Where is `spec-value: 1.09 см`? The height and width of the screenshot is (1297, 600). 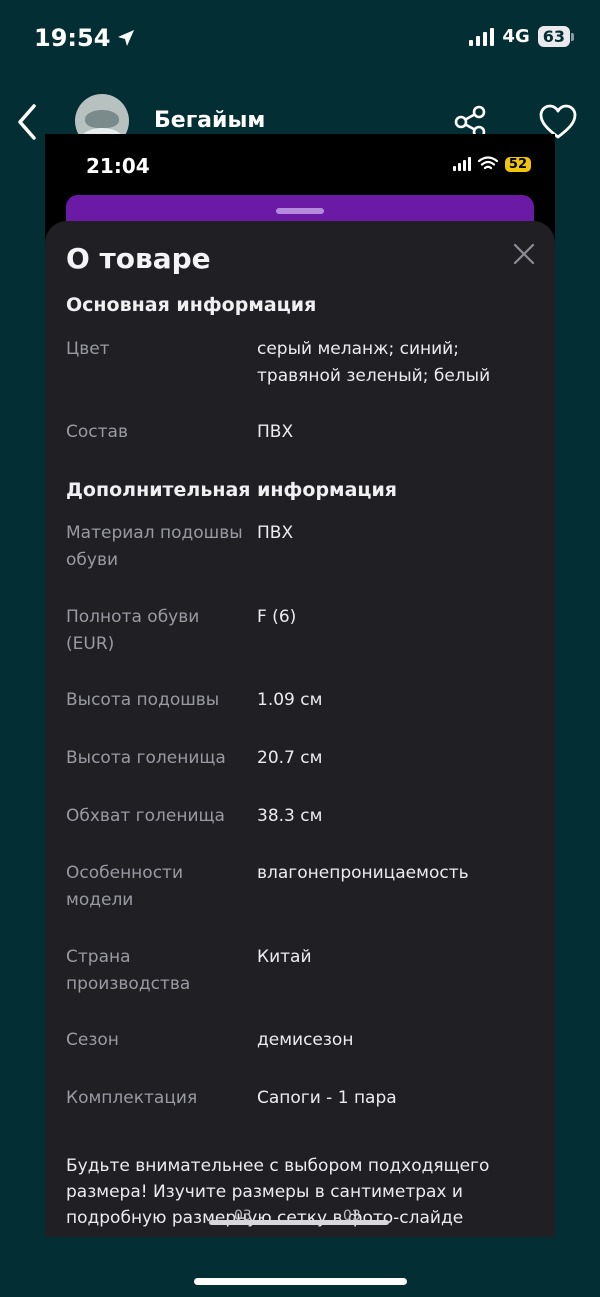 spec-value: 1.09 см is located at coordinates (290, 700).